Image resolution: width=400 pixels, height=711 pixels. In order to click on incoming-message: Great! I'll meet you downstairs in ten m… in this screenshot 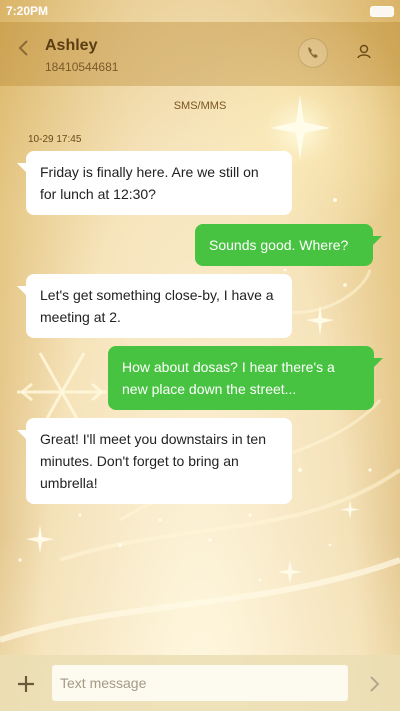, I will do `click(154, 461)`.